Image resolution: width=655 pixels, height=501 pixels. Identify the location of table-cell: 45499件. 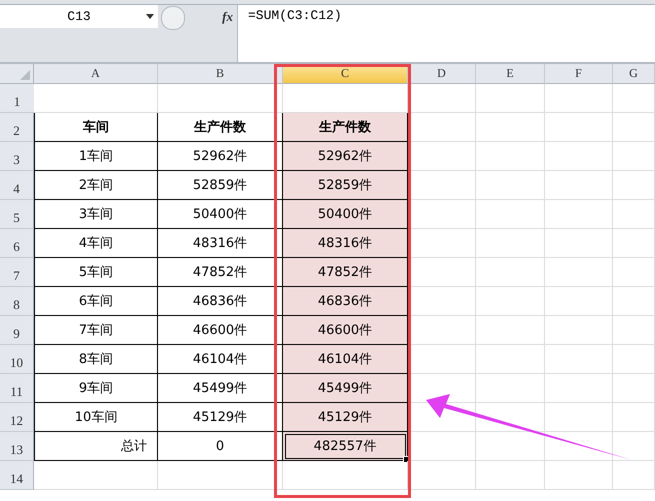
(345, 388).